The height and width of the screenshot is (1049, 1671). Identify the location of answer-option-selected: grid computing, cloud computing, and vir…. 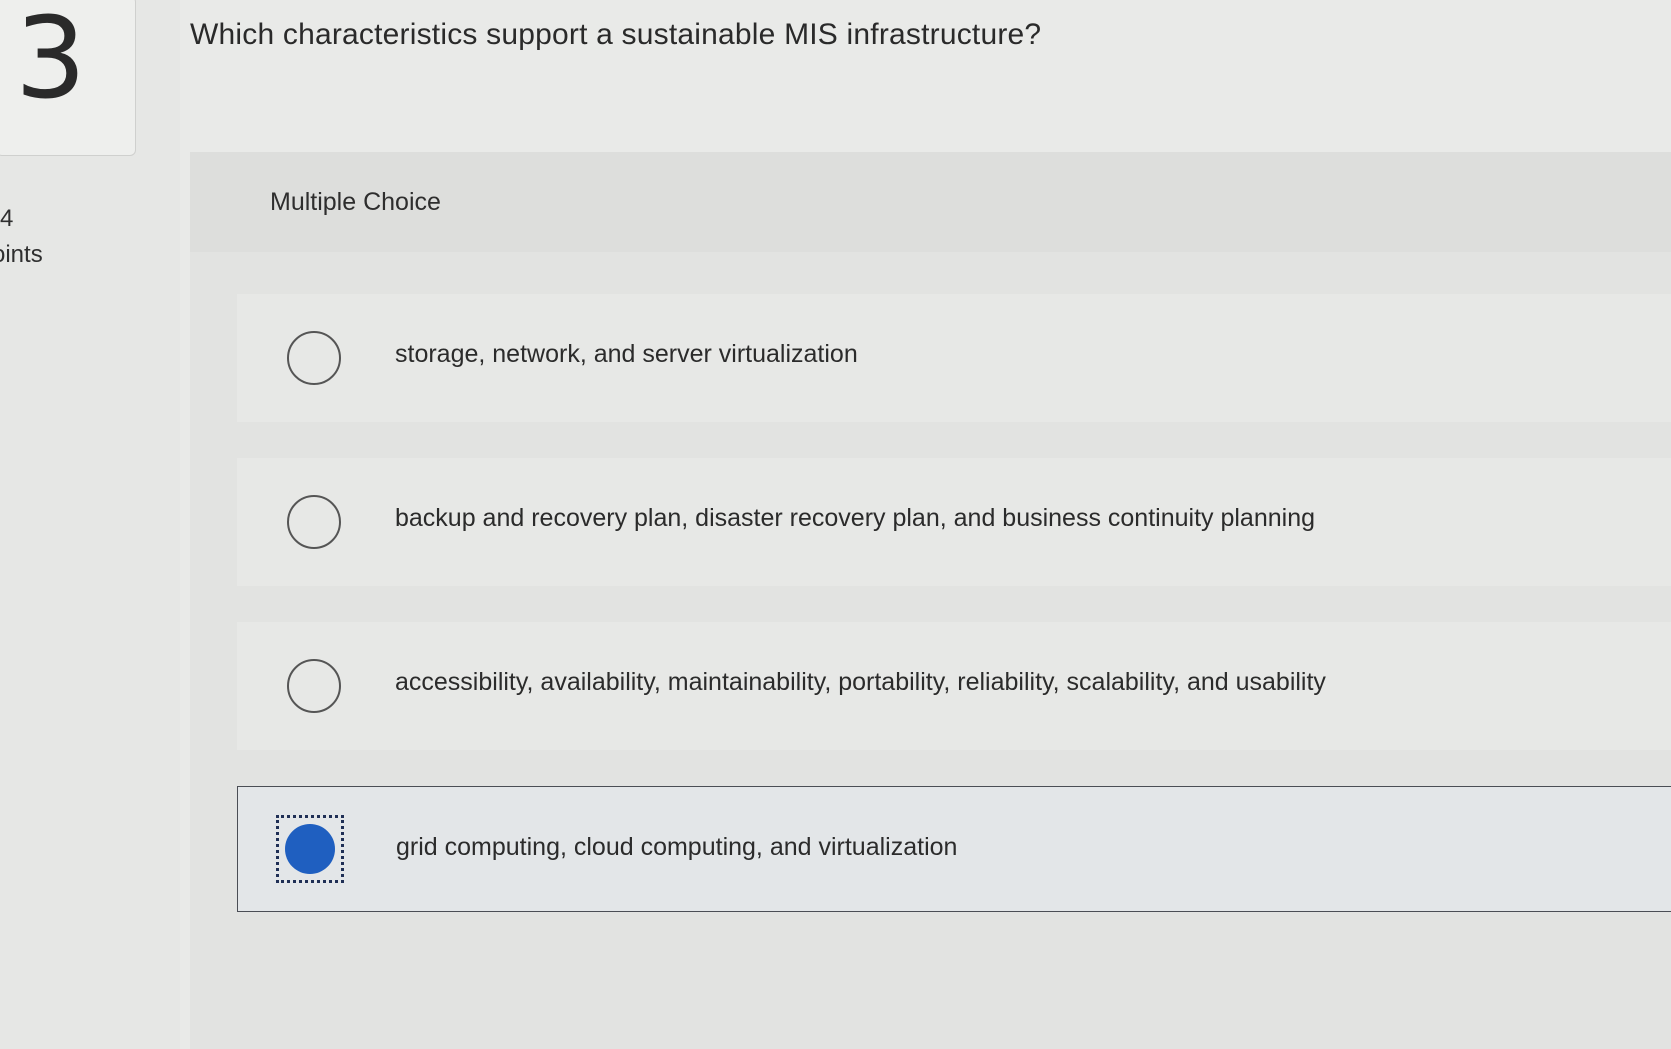
(954, 849).